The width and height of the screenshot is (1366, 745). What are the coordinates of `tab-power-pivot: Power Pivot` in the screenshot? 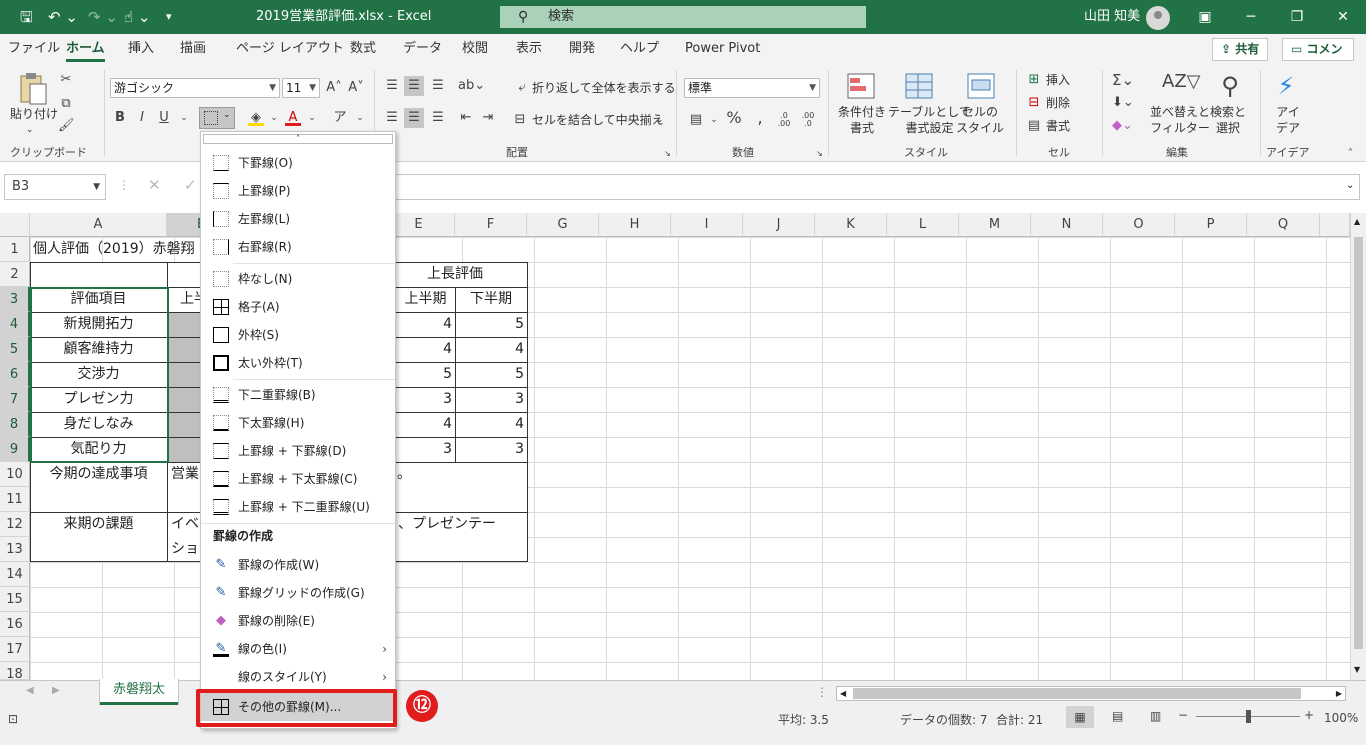 It's located at (722, 49).